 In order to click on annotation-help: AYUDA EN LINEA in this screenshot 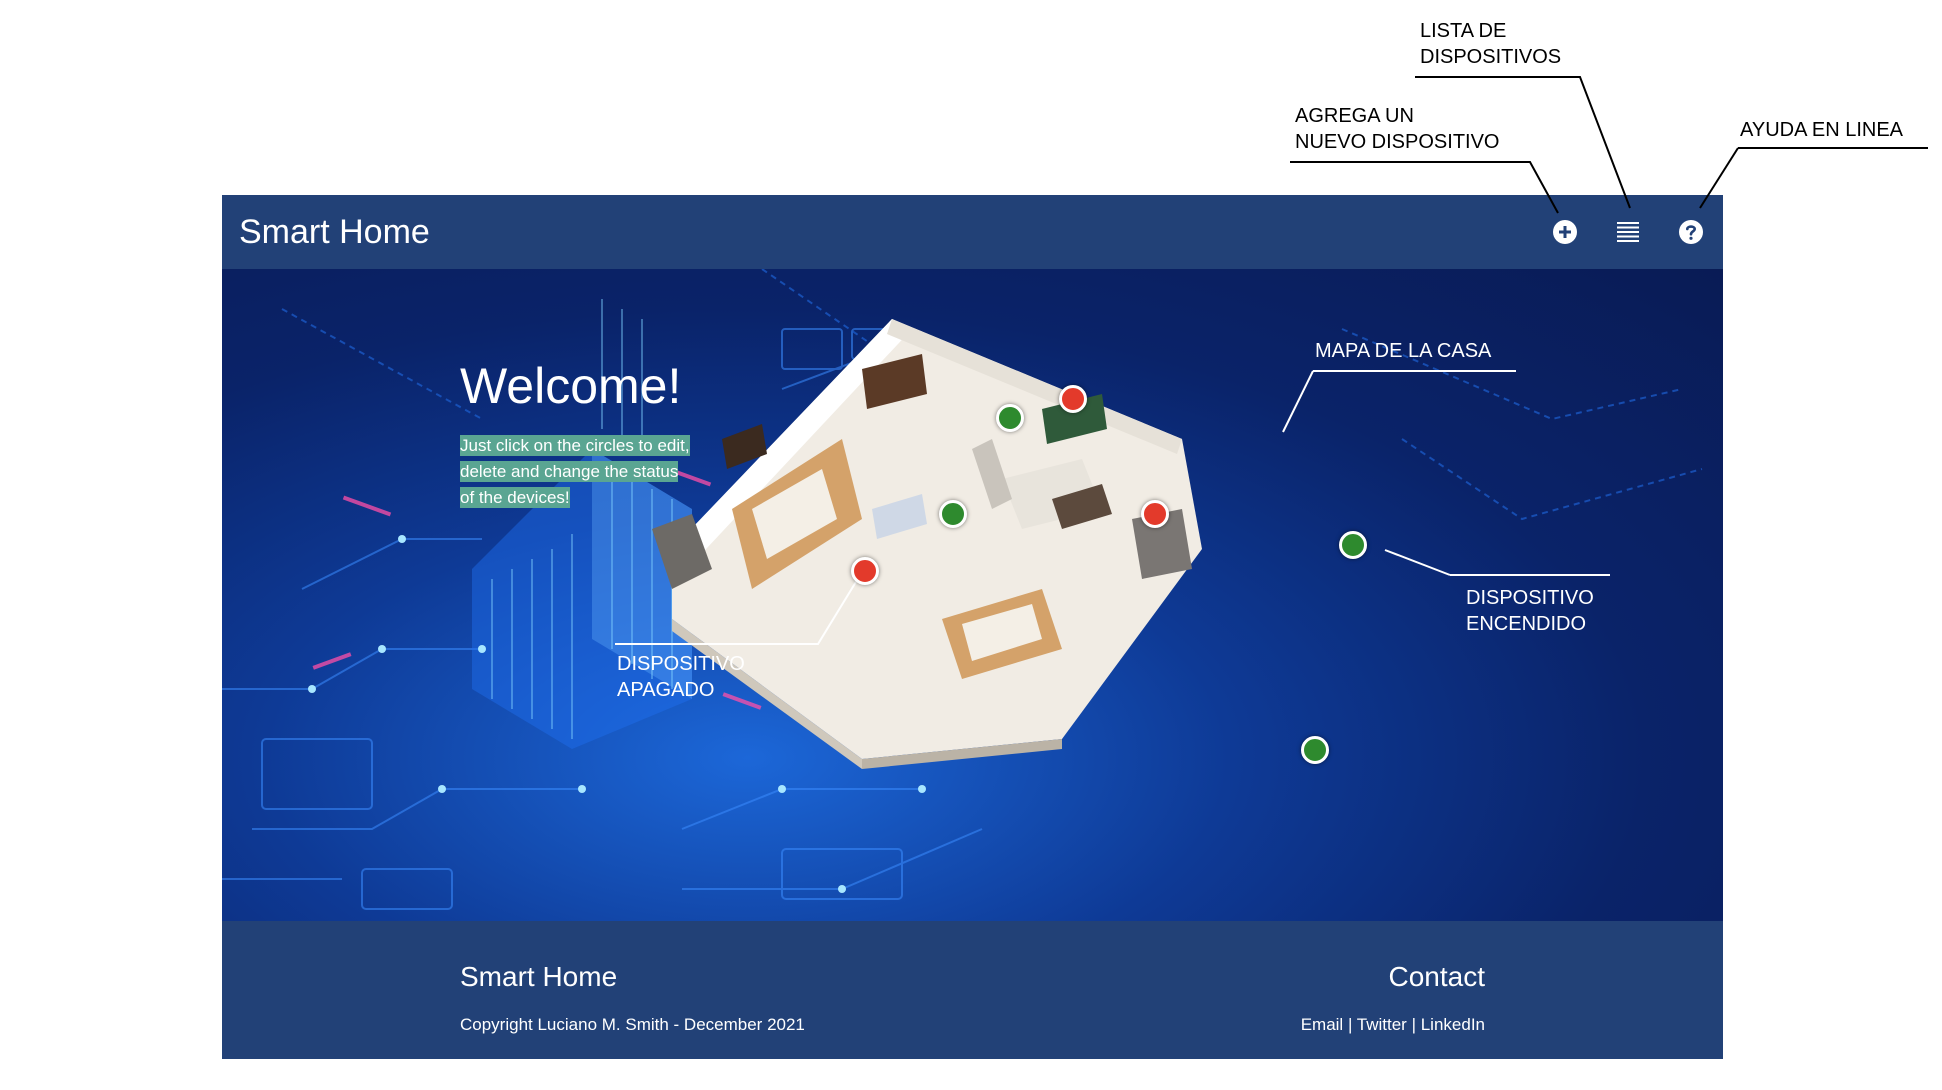, I will do `click(1822, 130)`.